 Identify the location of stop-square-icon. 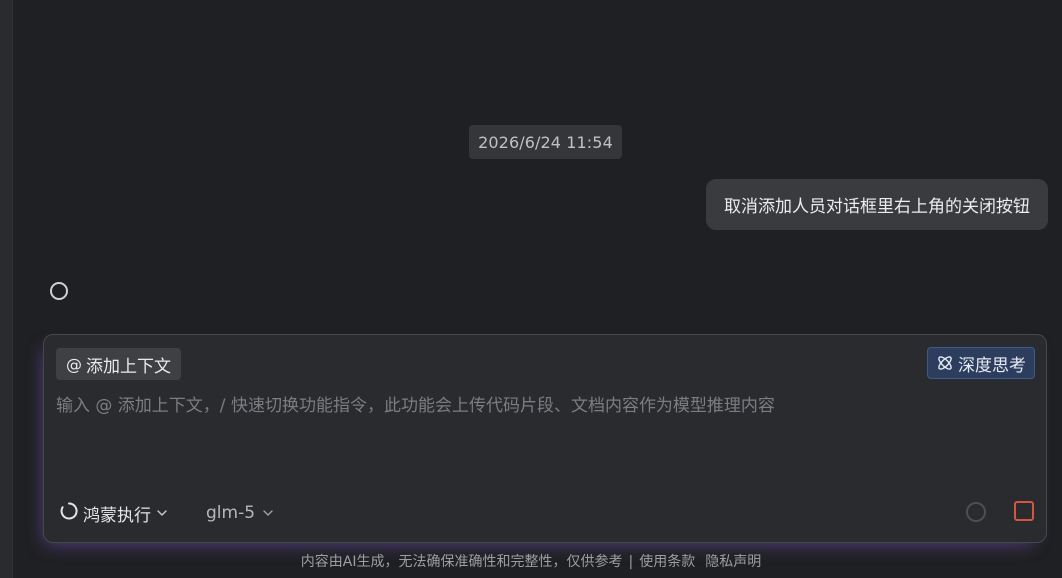
(1024, 511).